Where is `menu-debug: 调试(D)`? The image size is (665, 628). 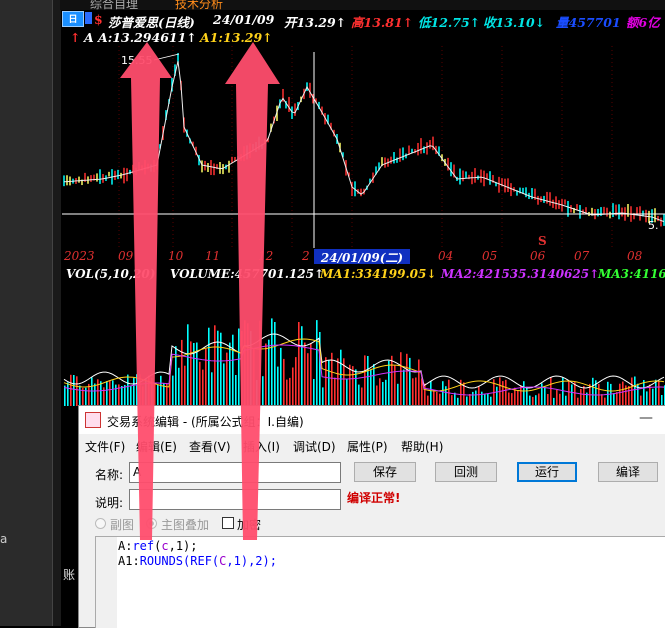 menu-debug: 调试(D) is located at coordinates (314, 446).